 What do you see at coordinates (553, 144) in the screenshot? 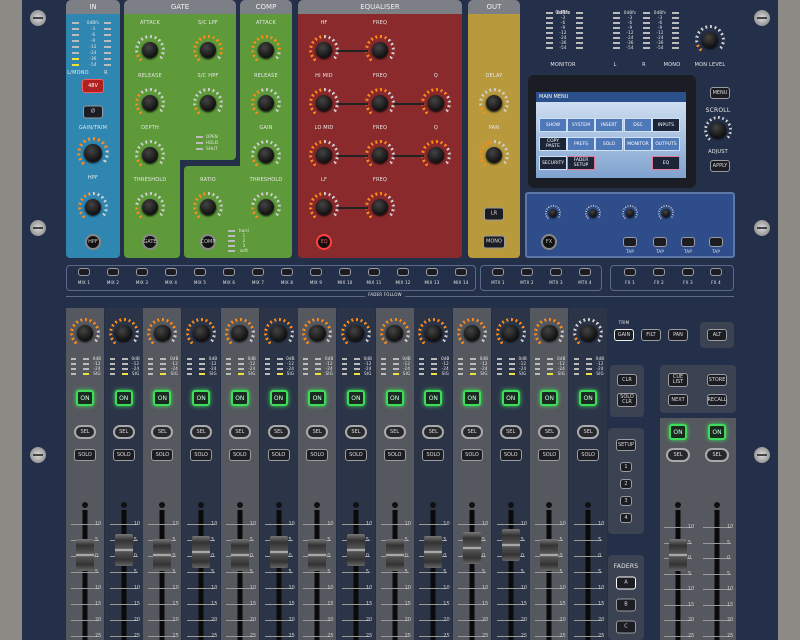
I see `screen-button-copy-paste: COPY PASTE` at bounding box center [553, 144].